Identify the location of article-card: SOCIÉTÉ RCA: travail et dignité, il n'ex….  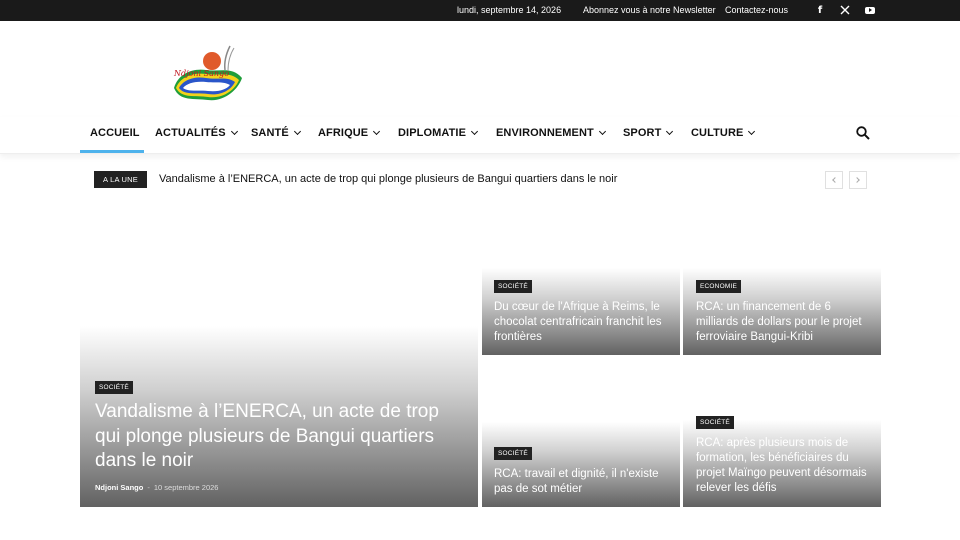
(581, 432).